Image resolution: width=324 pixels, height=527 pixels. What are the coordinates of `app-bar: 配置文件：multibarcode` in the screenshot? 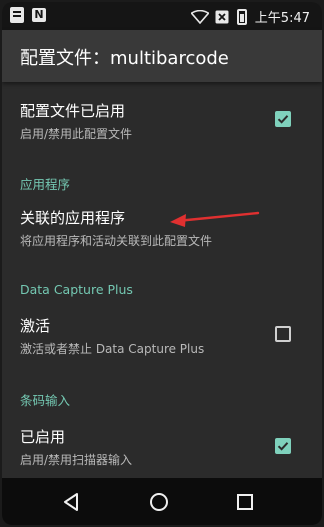 It's located at (162, 56).